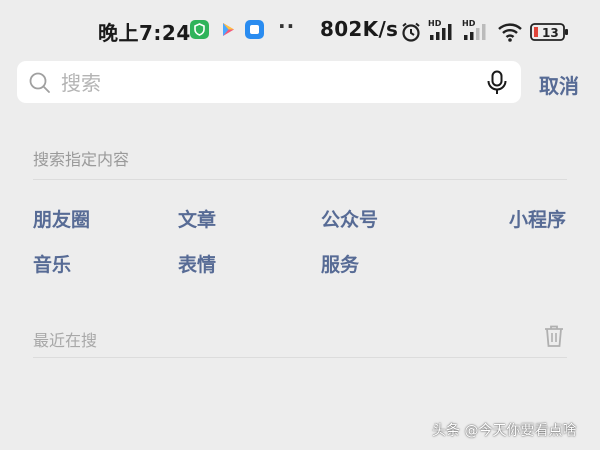  What do you see at coordinates (359, 29) in the screenshot?
I see `network-speed: 802K/s` at bounding box center [359, 29].